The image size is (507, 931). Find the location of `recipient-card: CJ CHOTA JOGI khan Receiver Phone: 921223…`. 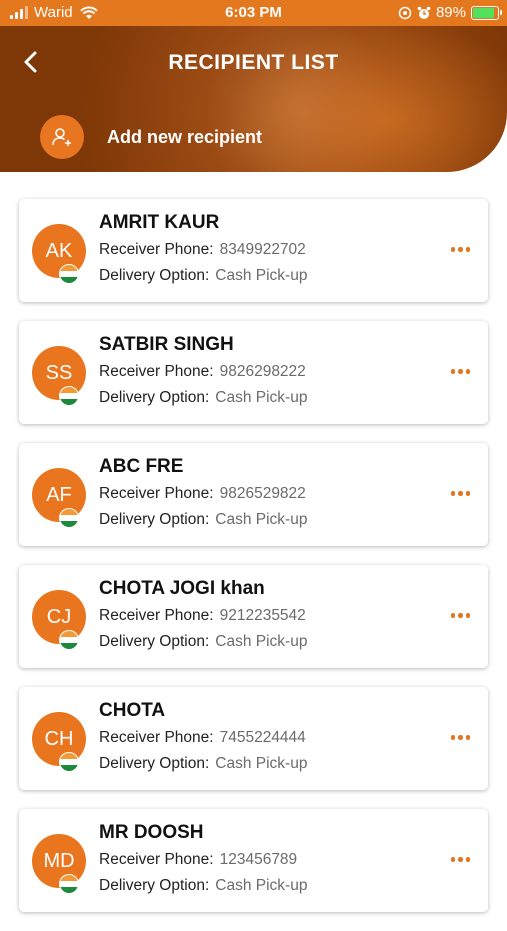

recipient-card: CJ CHOTA JOGI khan Receiver Phone: 921223… is located at coordinates (253, 616).